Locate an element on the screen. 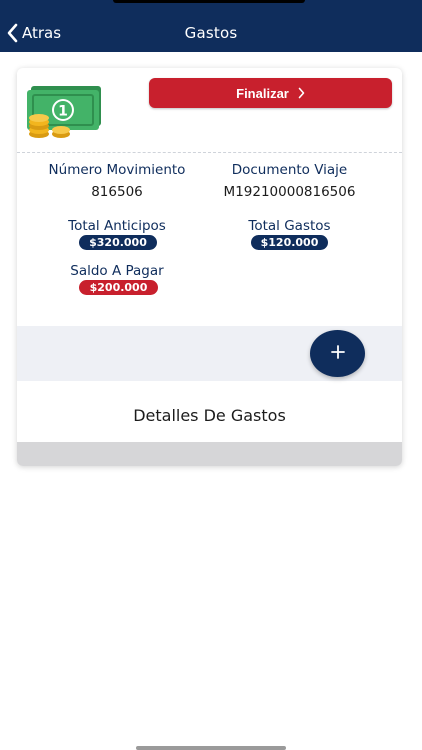 The width and height of the screenshot is (422, 750). money-bill-coins-icon: 1 is located at coordinates (64, 113).